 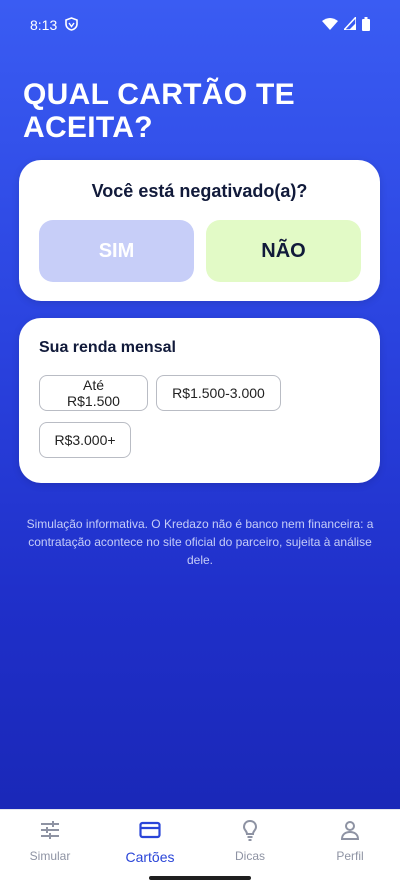 I want to click on nav-item-perfil: Perfil, so click(x=350, y=843).